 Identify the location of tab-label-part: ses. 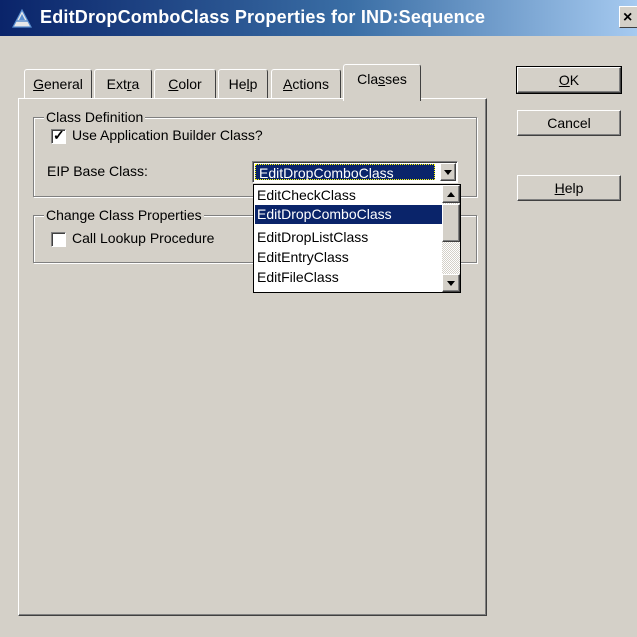
(396, 79).